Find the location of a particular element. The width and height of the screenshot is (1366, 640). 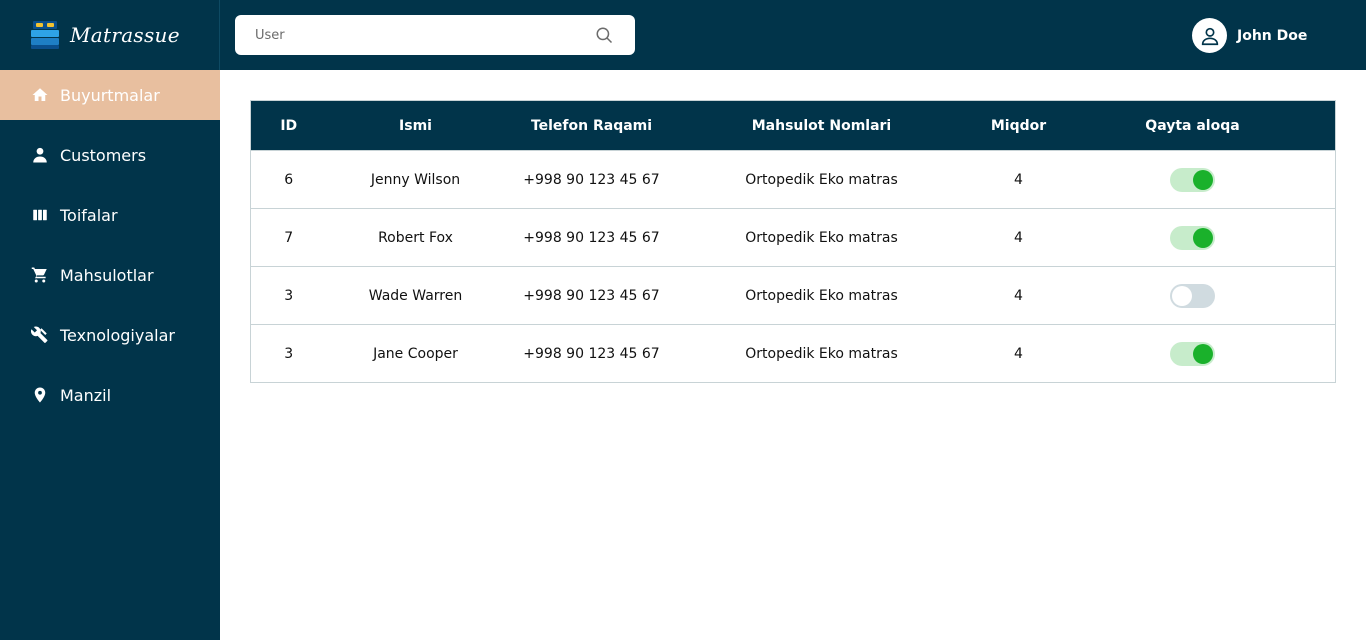

column-header-phone: Telefon Raqami is located at coordinates (591, 125).